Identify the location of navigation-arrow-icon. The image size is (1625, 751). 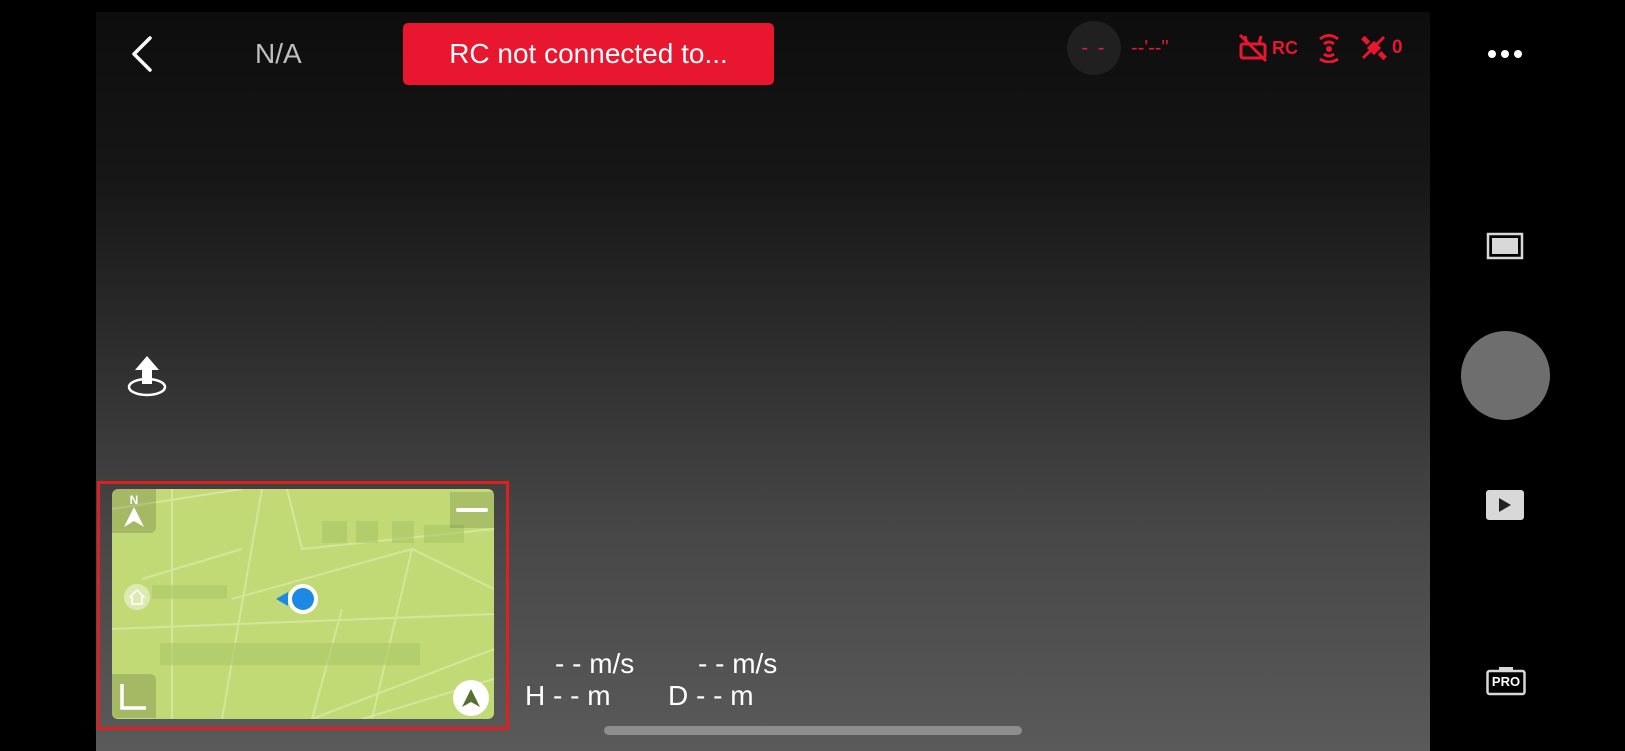
(471, 698).